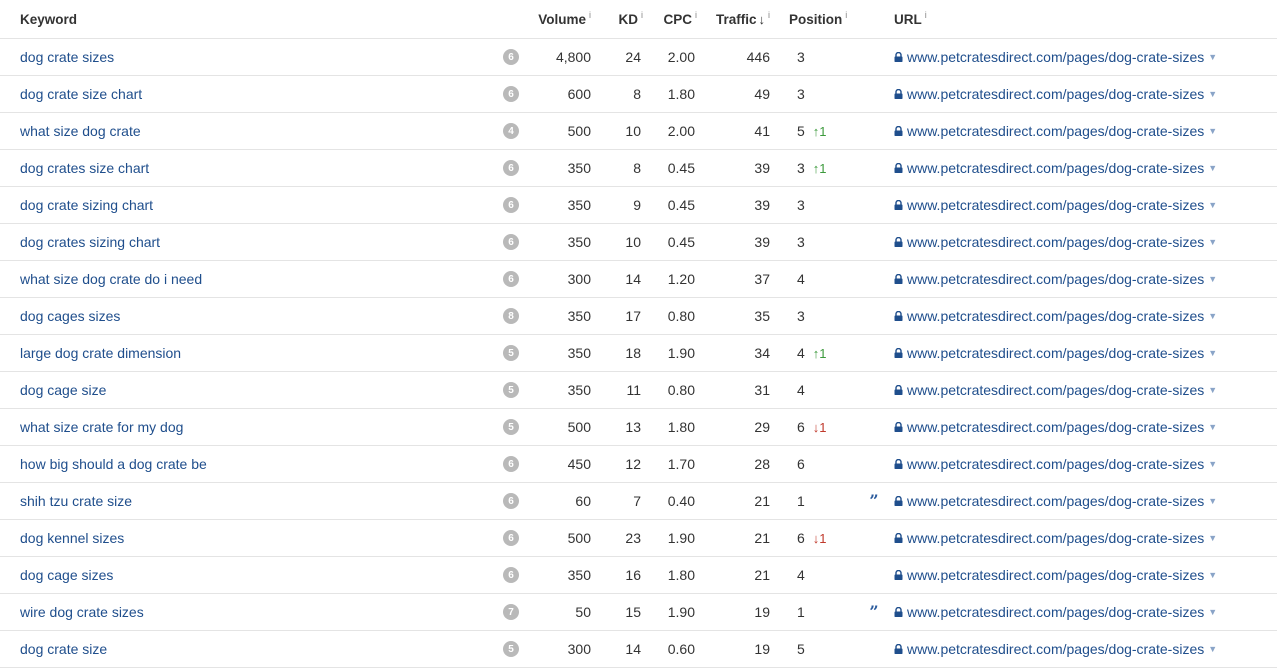 The height and width of the screenshot is (670, 1277). Describe the element at coordinates (48, 19) in the screenshot. I see `column-header-keyword: Keyword` at that location.